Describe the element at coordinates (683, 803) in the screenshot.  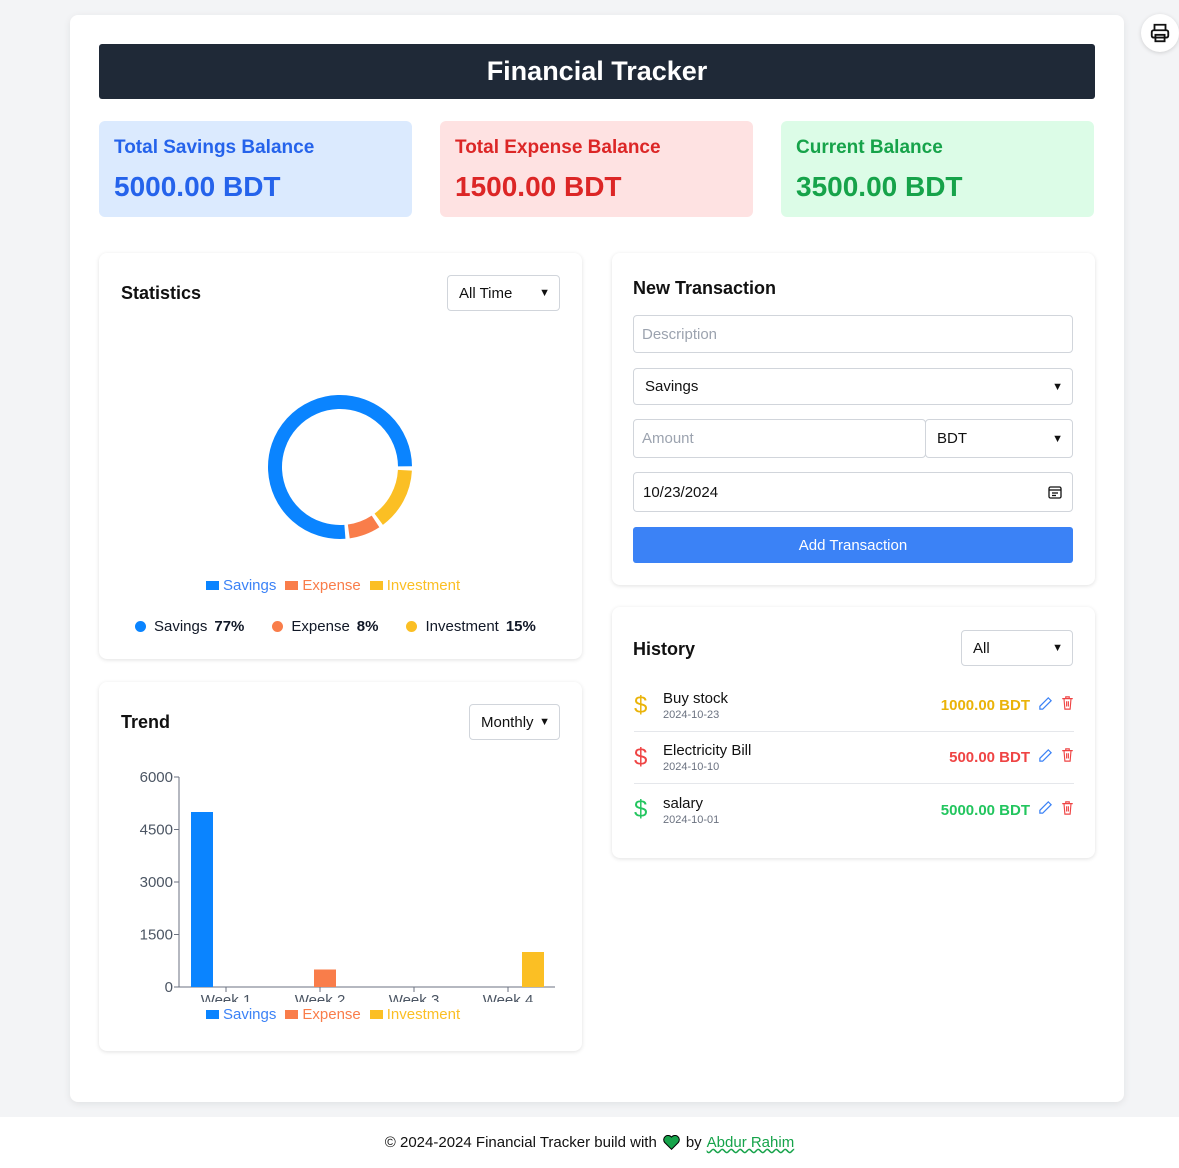
I see `history-item-description: salary` at that location.